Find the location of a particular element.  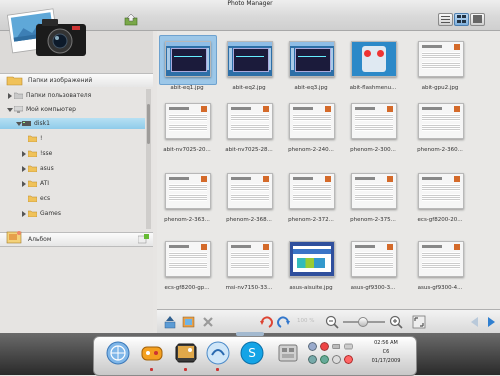

album-label: Альбом is located at coordinates (40, 239).